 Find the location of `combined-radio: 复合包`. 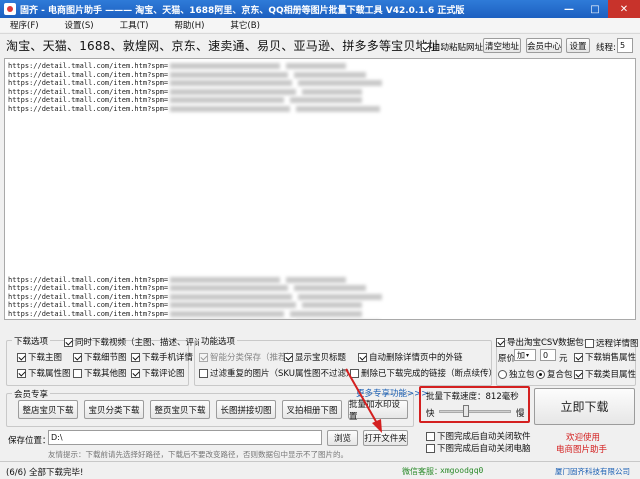

combined-radio: 复合包 is located at coordinates (554, 374).